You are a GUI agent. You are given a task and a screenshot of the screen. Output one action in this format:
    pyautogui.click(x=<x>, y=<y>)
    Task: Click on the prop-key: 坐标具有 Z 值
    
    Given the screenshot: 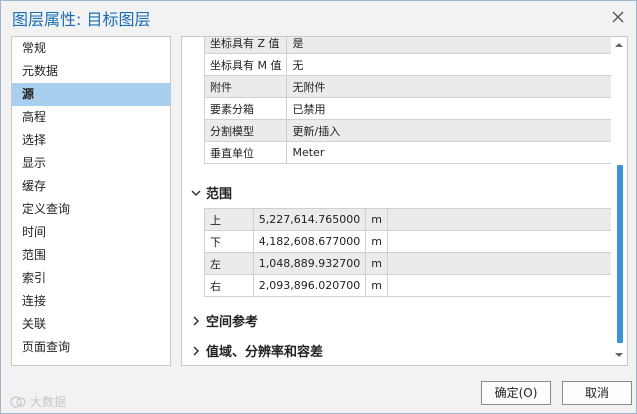 What is the action you would take?
    pyautogui.click(x=245, y=45)
    